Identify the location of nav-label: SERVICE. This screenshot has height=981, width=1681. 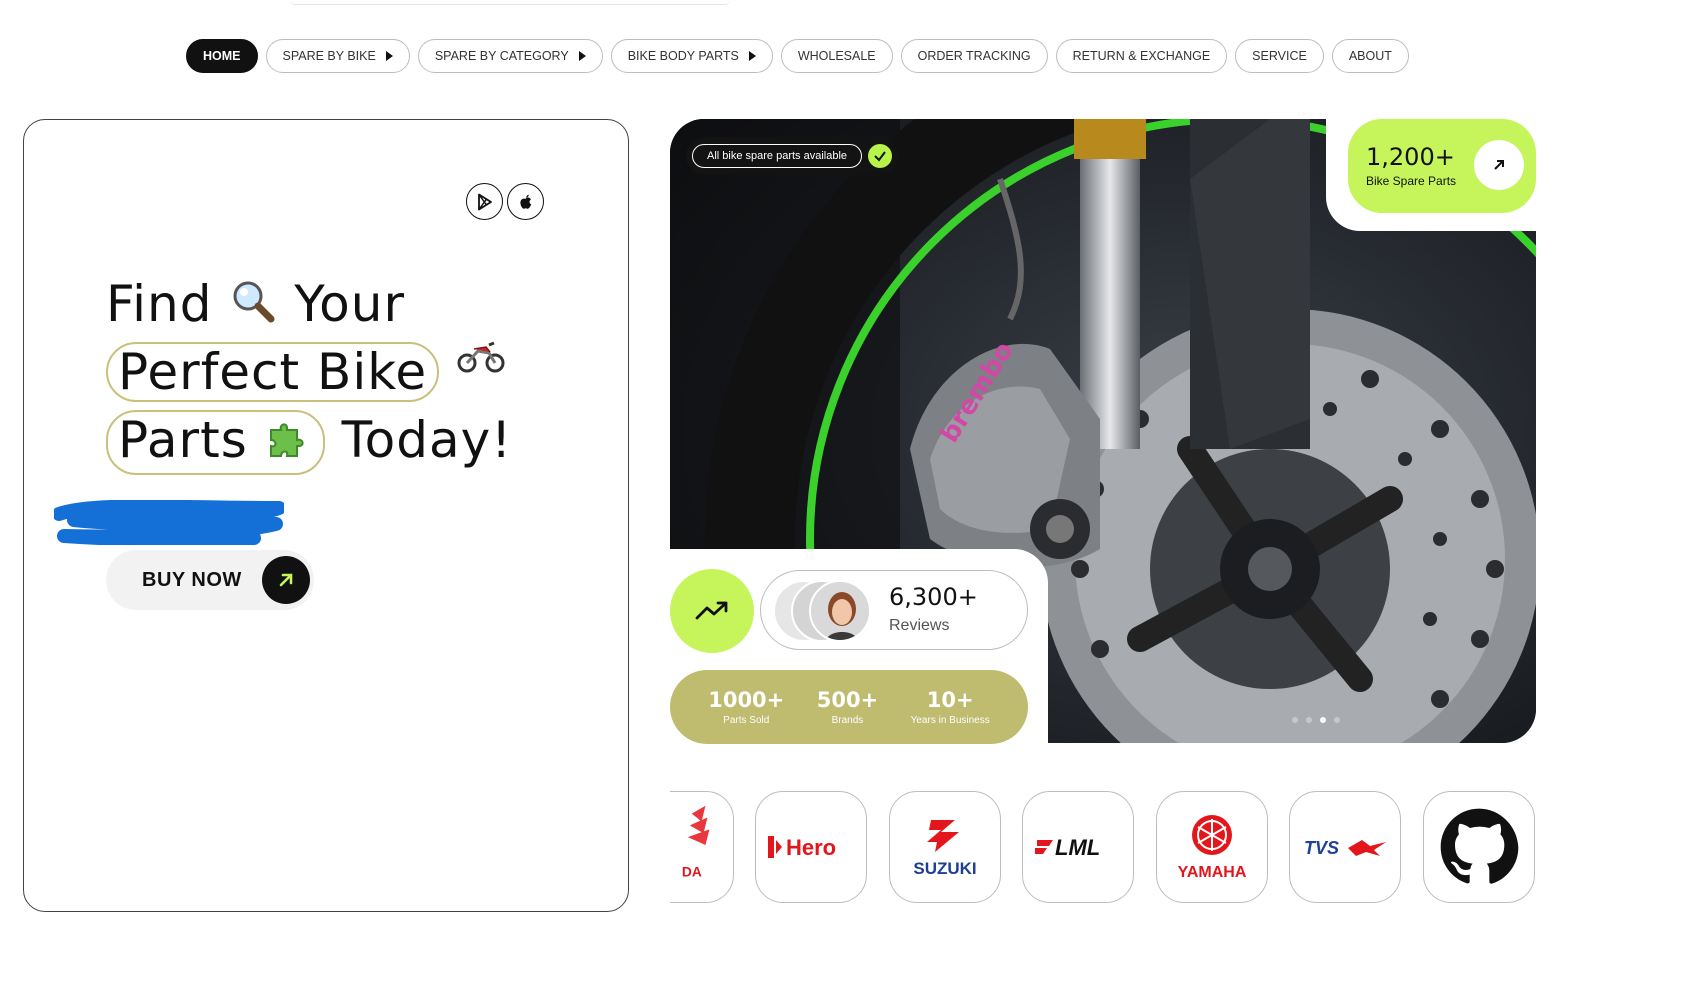
(1279, 56).